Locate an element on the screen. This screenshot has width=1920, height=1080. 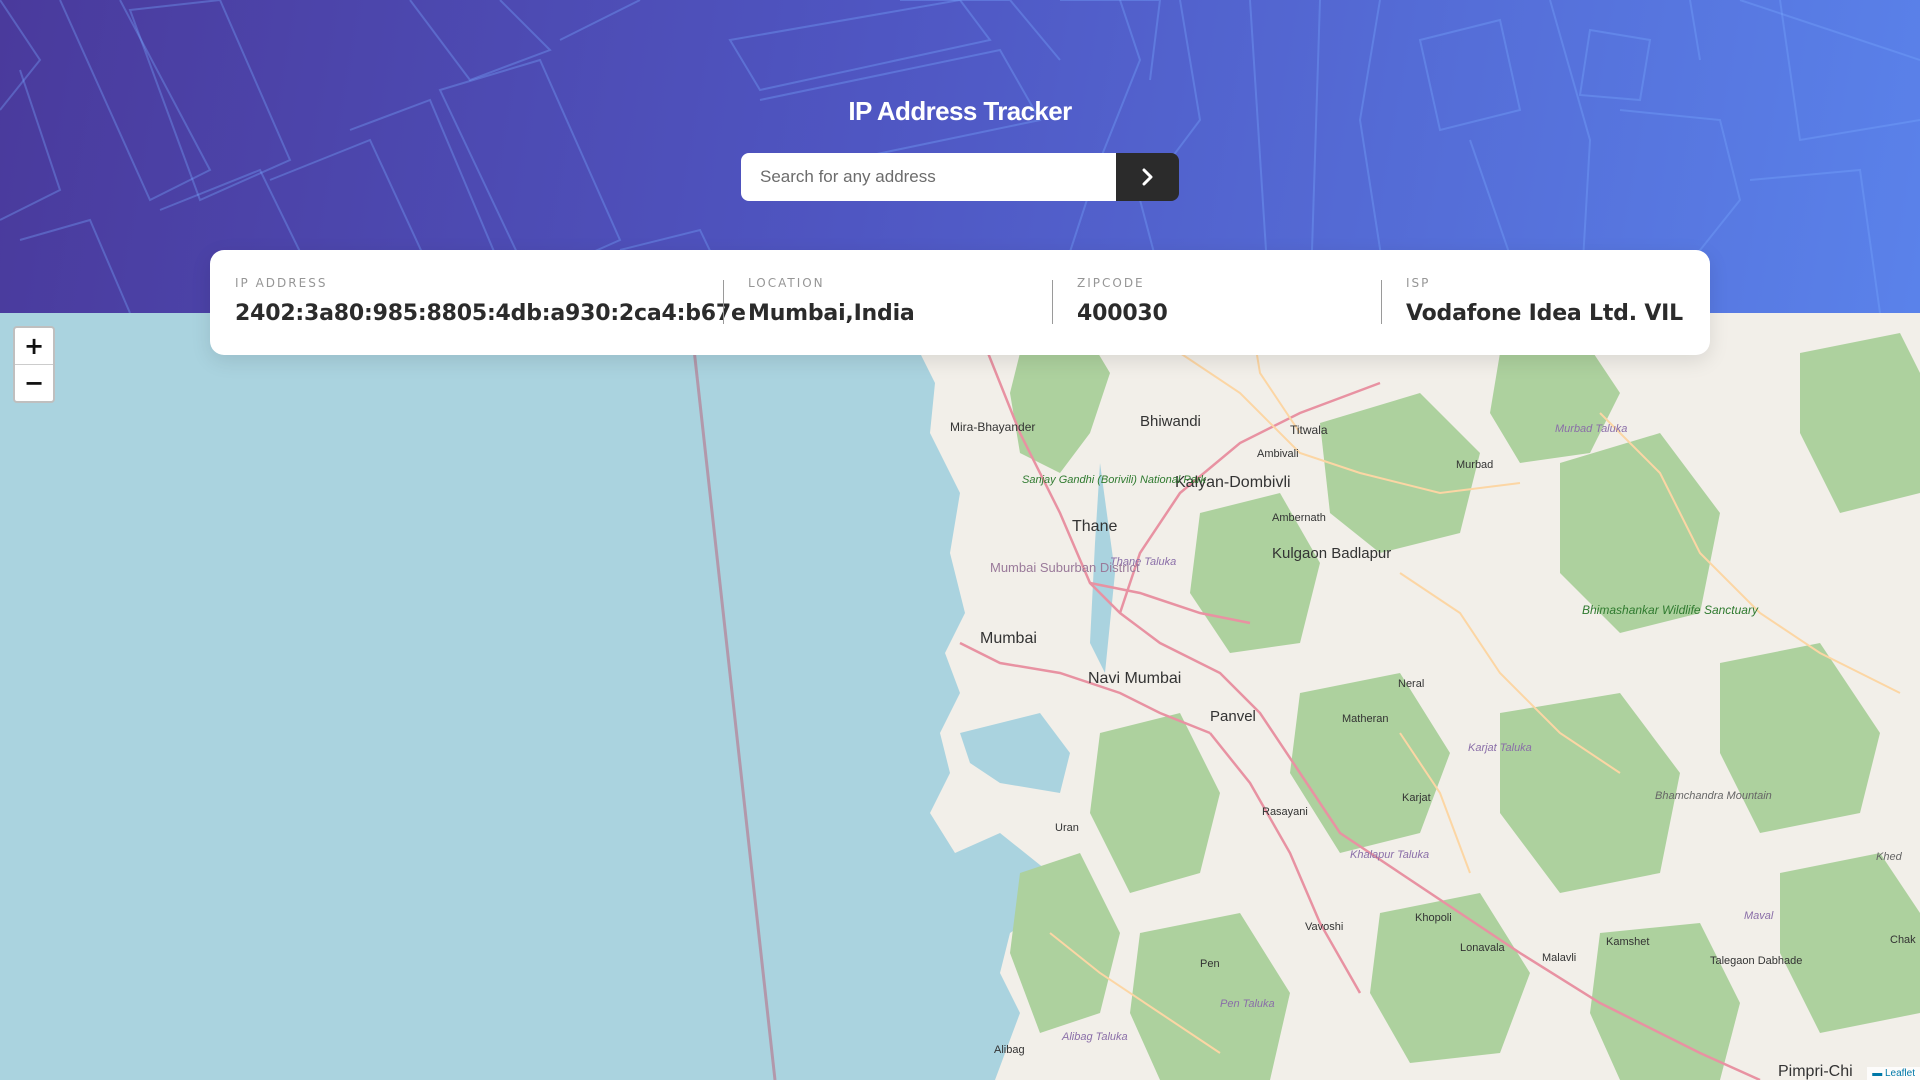
map-label-titwala: Titwala is located at coordinates (1309, 430).